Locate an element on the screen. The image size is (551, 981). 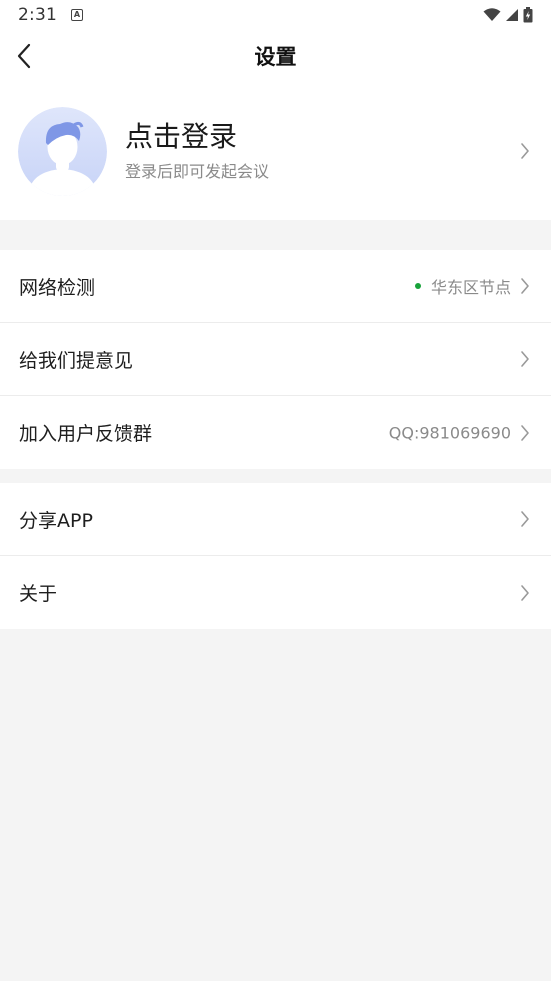
settings-row-share-app: 分享APP is located at coordinates (275, 519).